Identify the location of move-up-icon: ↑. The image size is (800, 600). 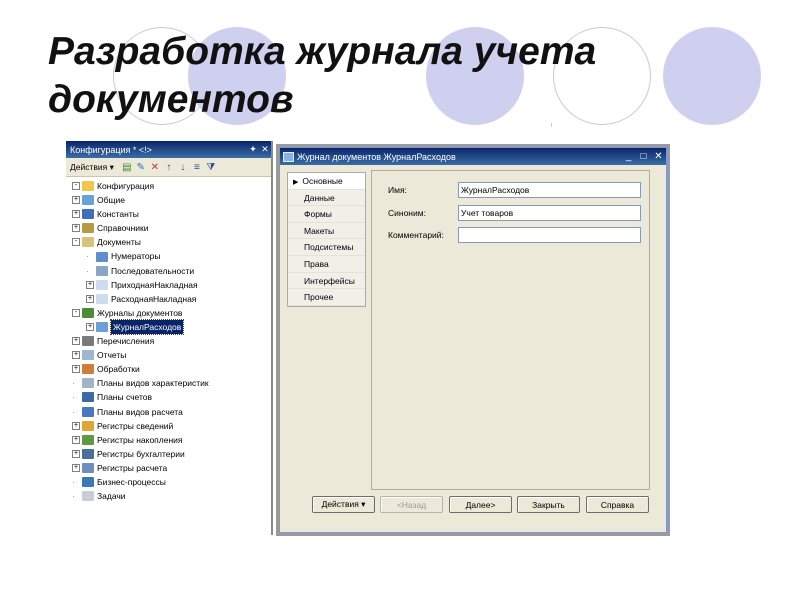
(169, 167).